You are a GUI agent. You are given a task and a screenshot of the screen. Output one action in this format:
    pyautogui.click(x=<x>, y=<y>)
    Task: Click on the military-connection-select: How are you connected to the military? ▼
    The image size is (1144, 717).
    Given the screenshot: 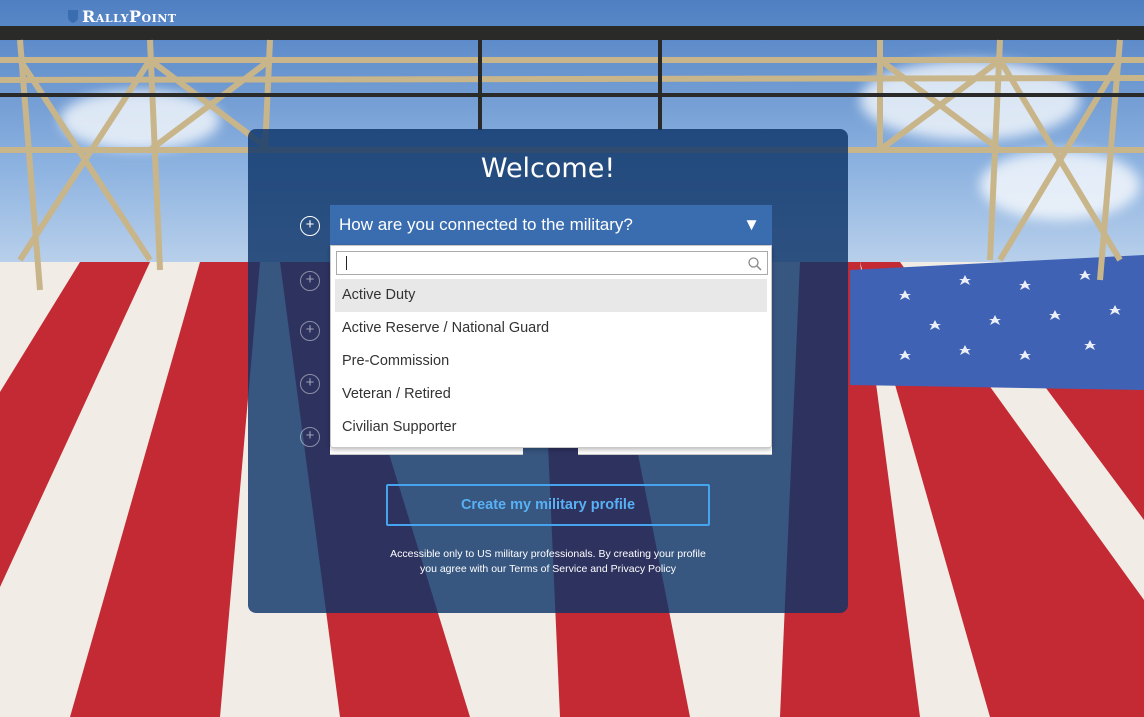 What is the action you would take?
    pyautogui.click(x=551, y=225)
    